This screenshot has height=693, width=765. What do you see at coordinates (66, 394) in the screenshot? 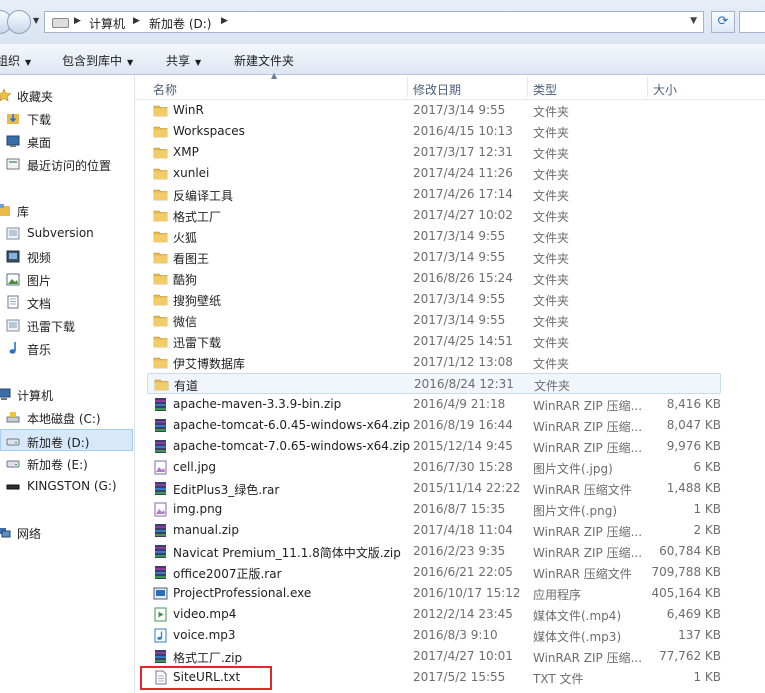
I see `nav-computer: 计算机` at bounding box center [66, 394].